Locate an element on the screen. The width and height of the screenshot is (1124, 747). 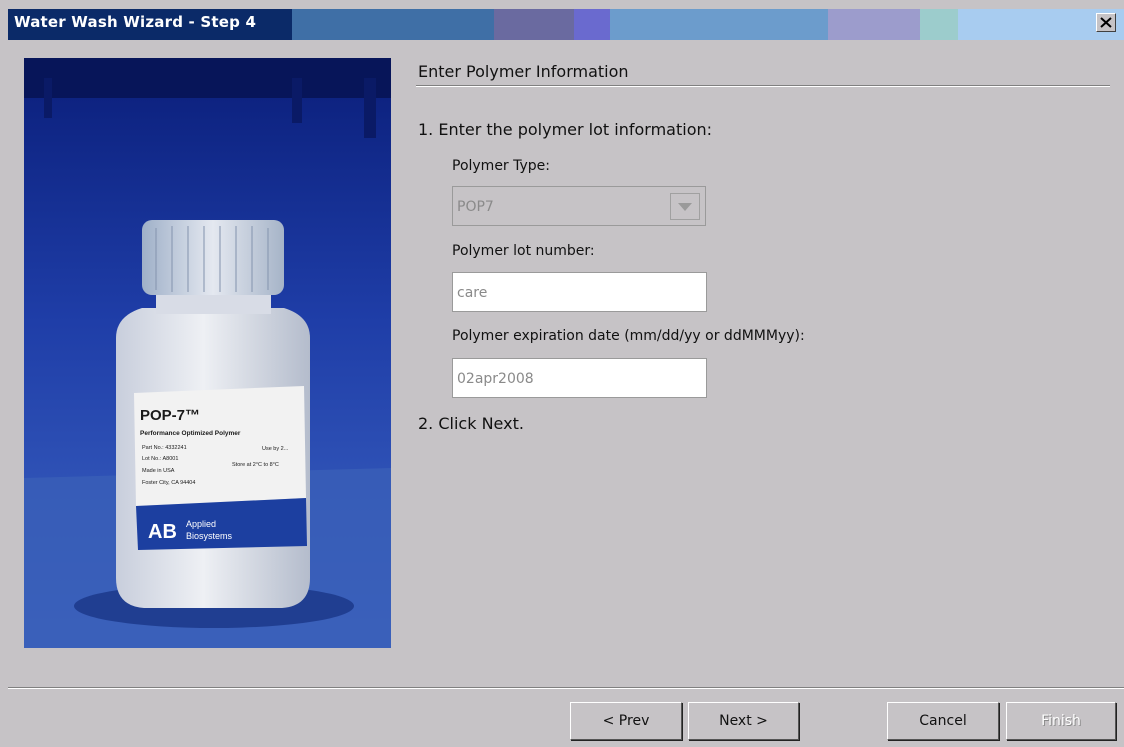
label-name: POP-7™ is located at coordinates (170, 415).